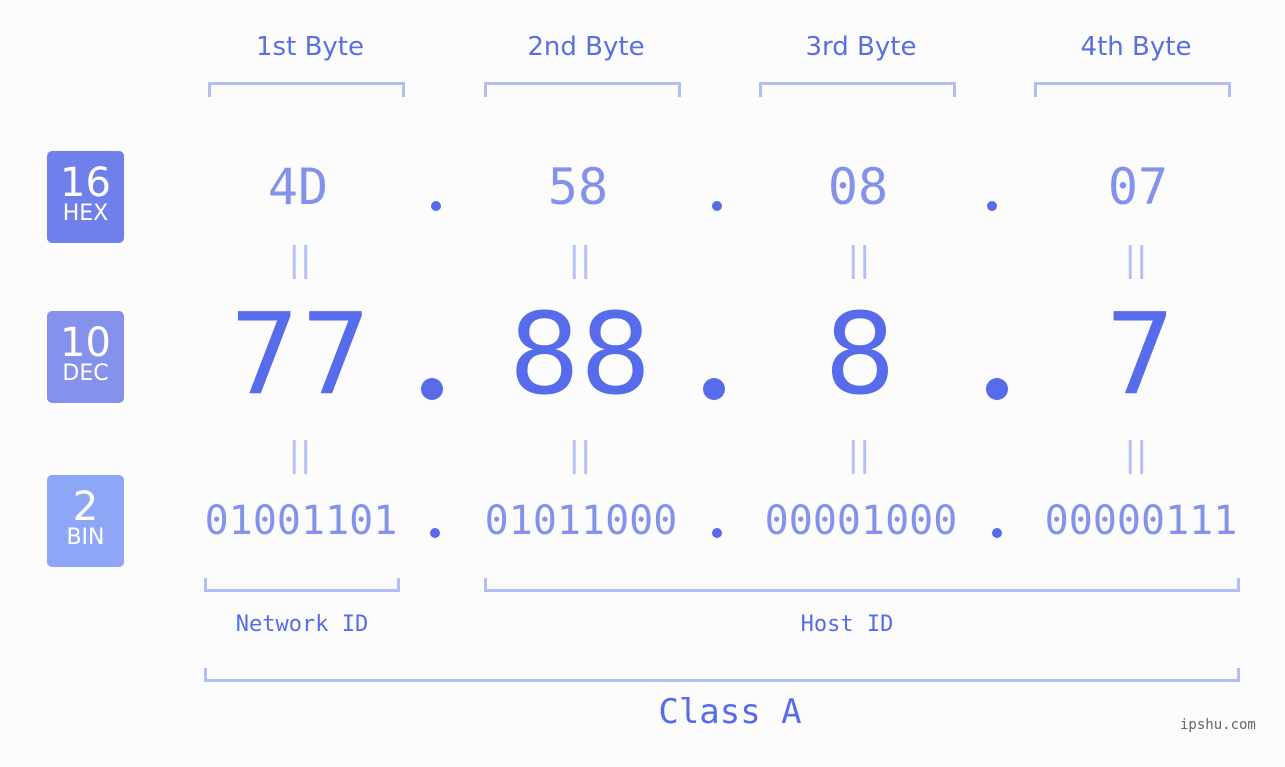 Image resolution: width=1285 pixels, height=767 pixels. Describe the element at coordinates (300, 455) in the screenshot. I see `equals-dec-bin-1: ||` at that location.